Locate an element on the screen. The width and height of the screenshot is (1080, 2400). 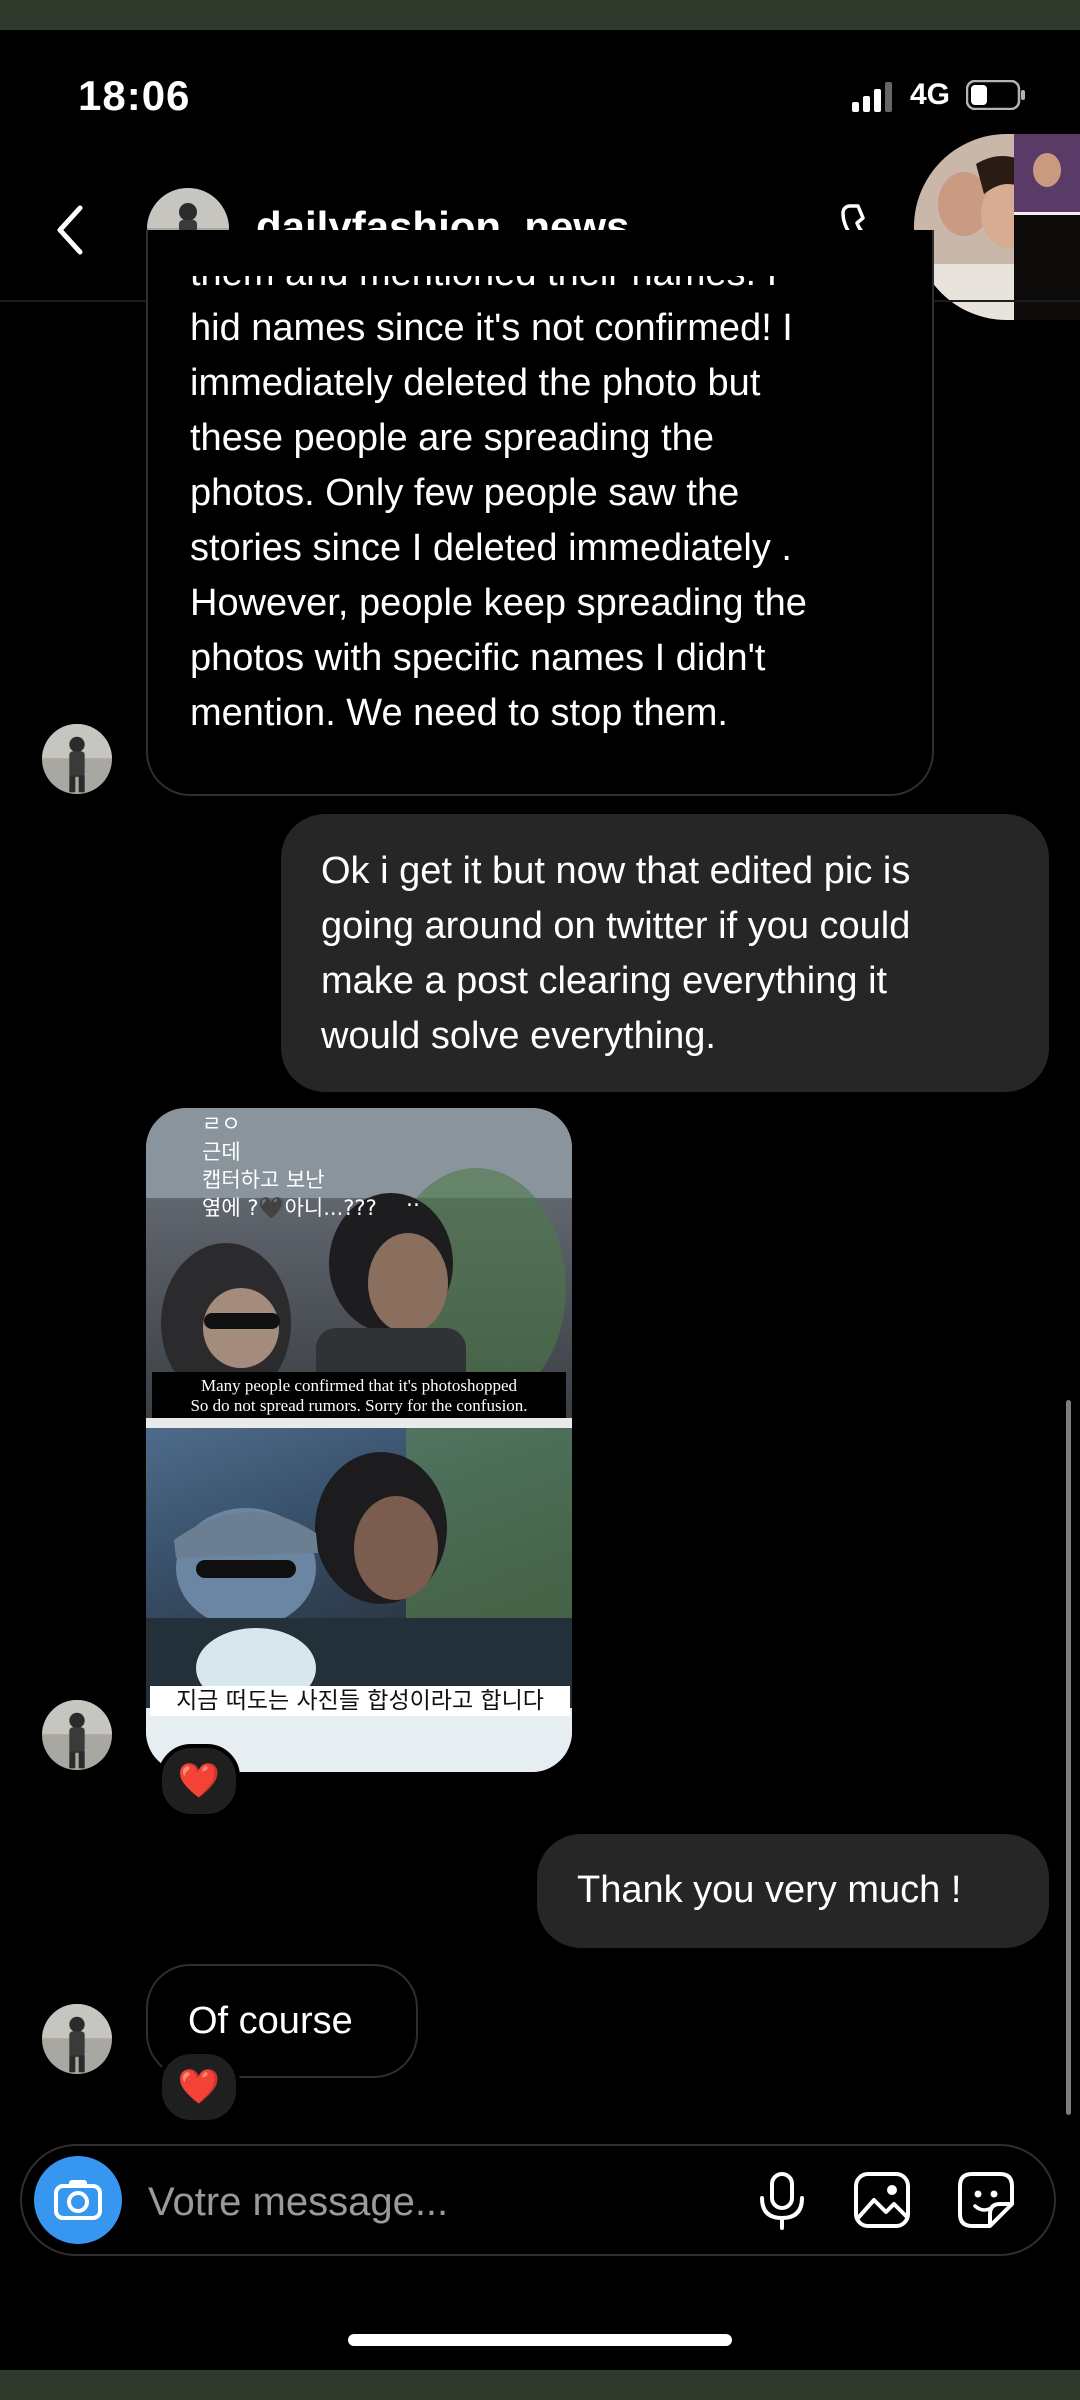
video-call-preview is located at coordinates (997, 227).